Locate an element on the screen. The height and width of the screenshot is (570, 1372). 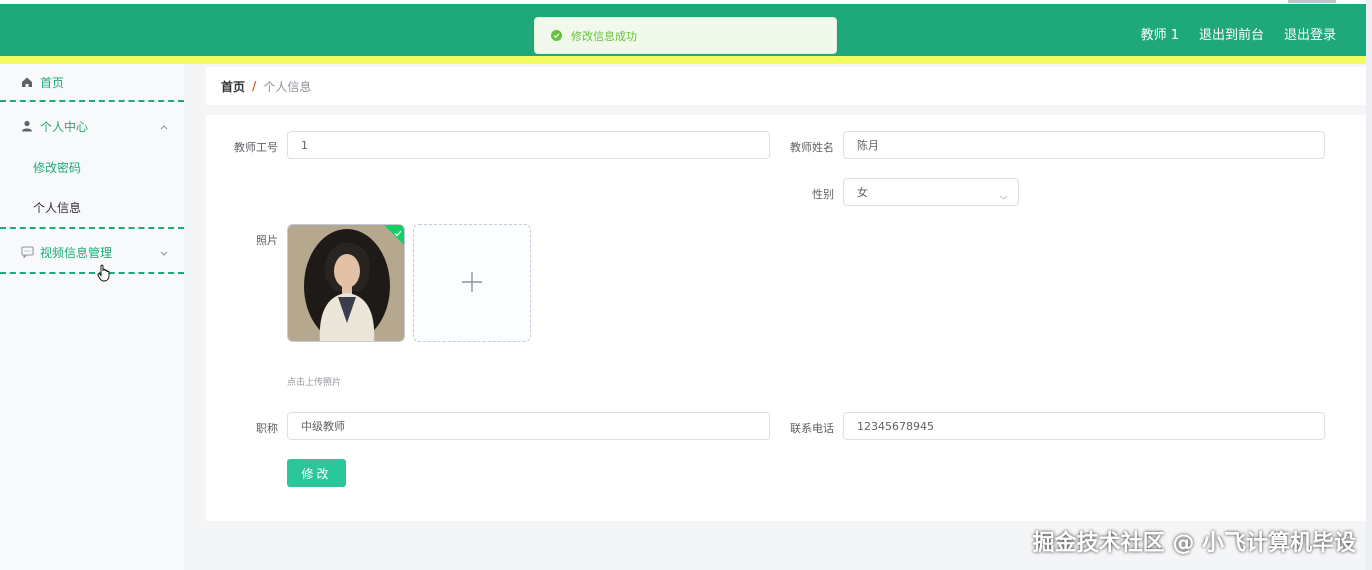
hand-cursor-icon is located at coordinates (104, 274).